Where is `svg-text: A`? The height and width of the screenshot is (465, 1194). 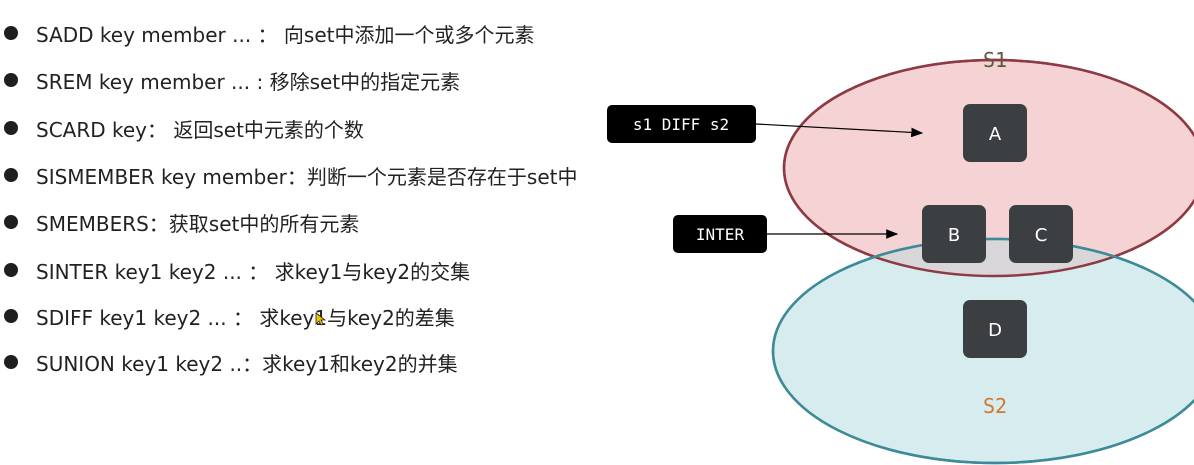 svg-text: A is located at coordinates (995, 134).